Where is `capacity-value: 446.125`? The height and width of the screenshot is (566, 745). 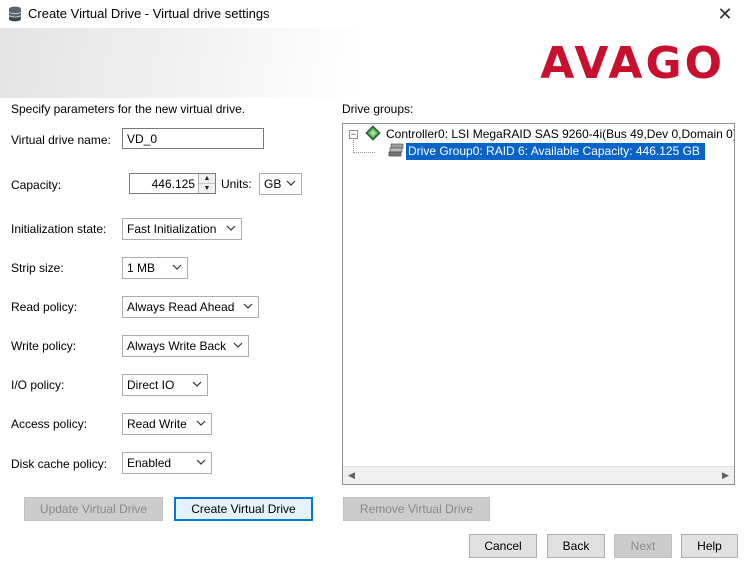
capacity-value: 446.125 is located at coordinates (173, 184).